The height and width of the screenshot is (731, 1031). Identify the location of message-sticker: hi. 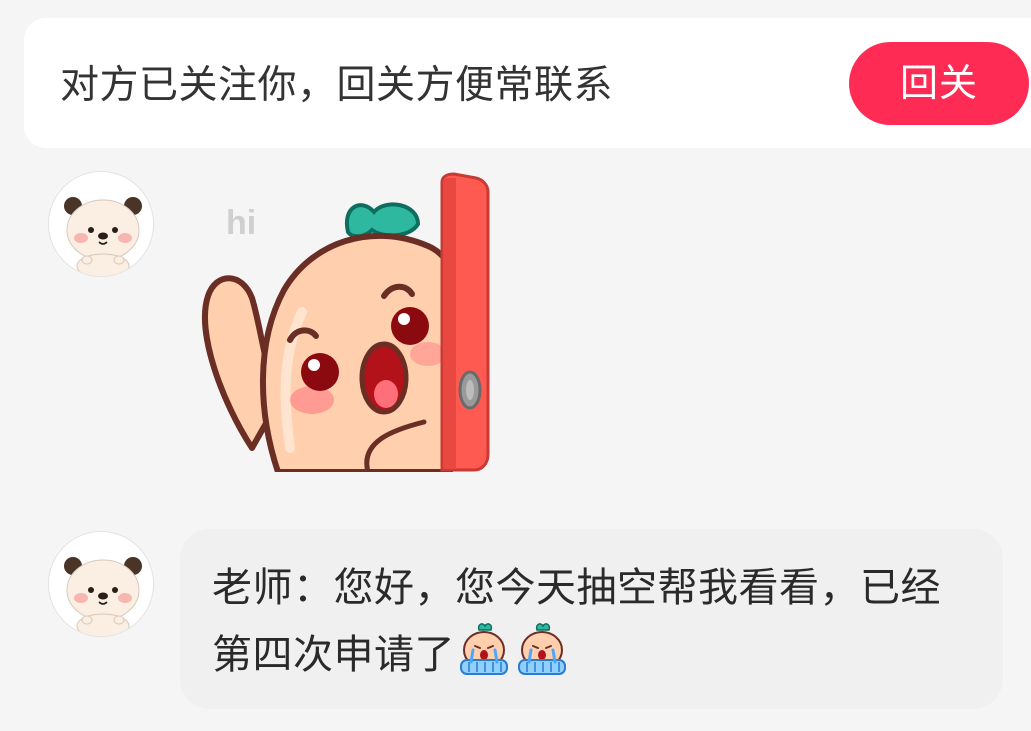
(342, 323).